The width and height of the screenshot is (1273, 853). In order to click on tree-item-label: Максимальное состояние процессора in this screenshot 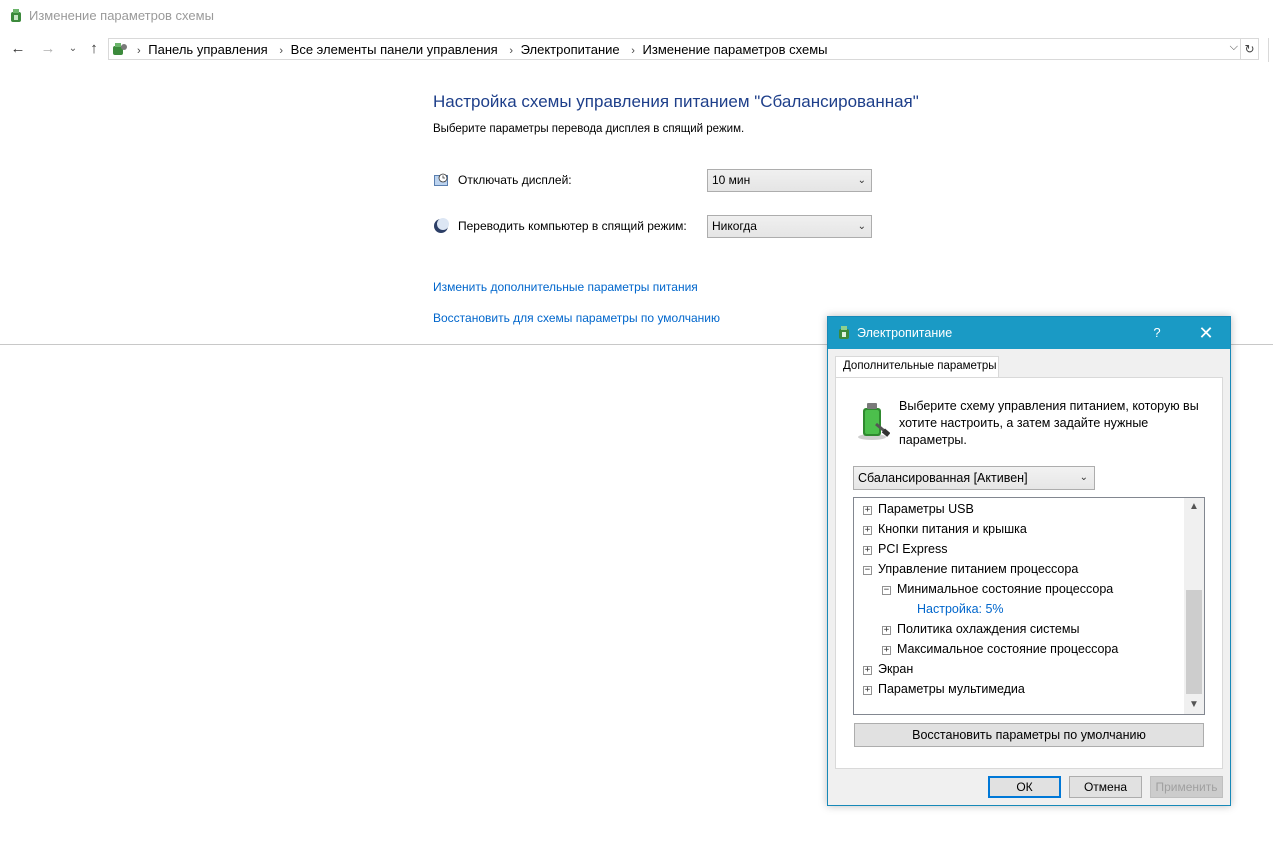, I will do `click(1008, 649)`.